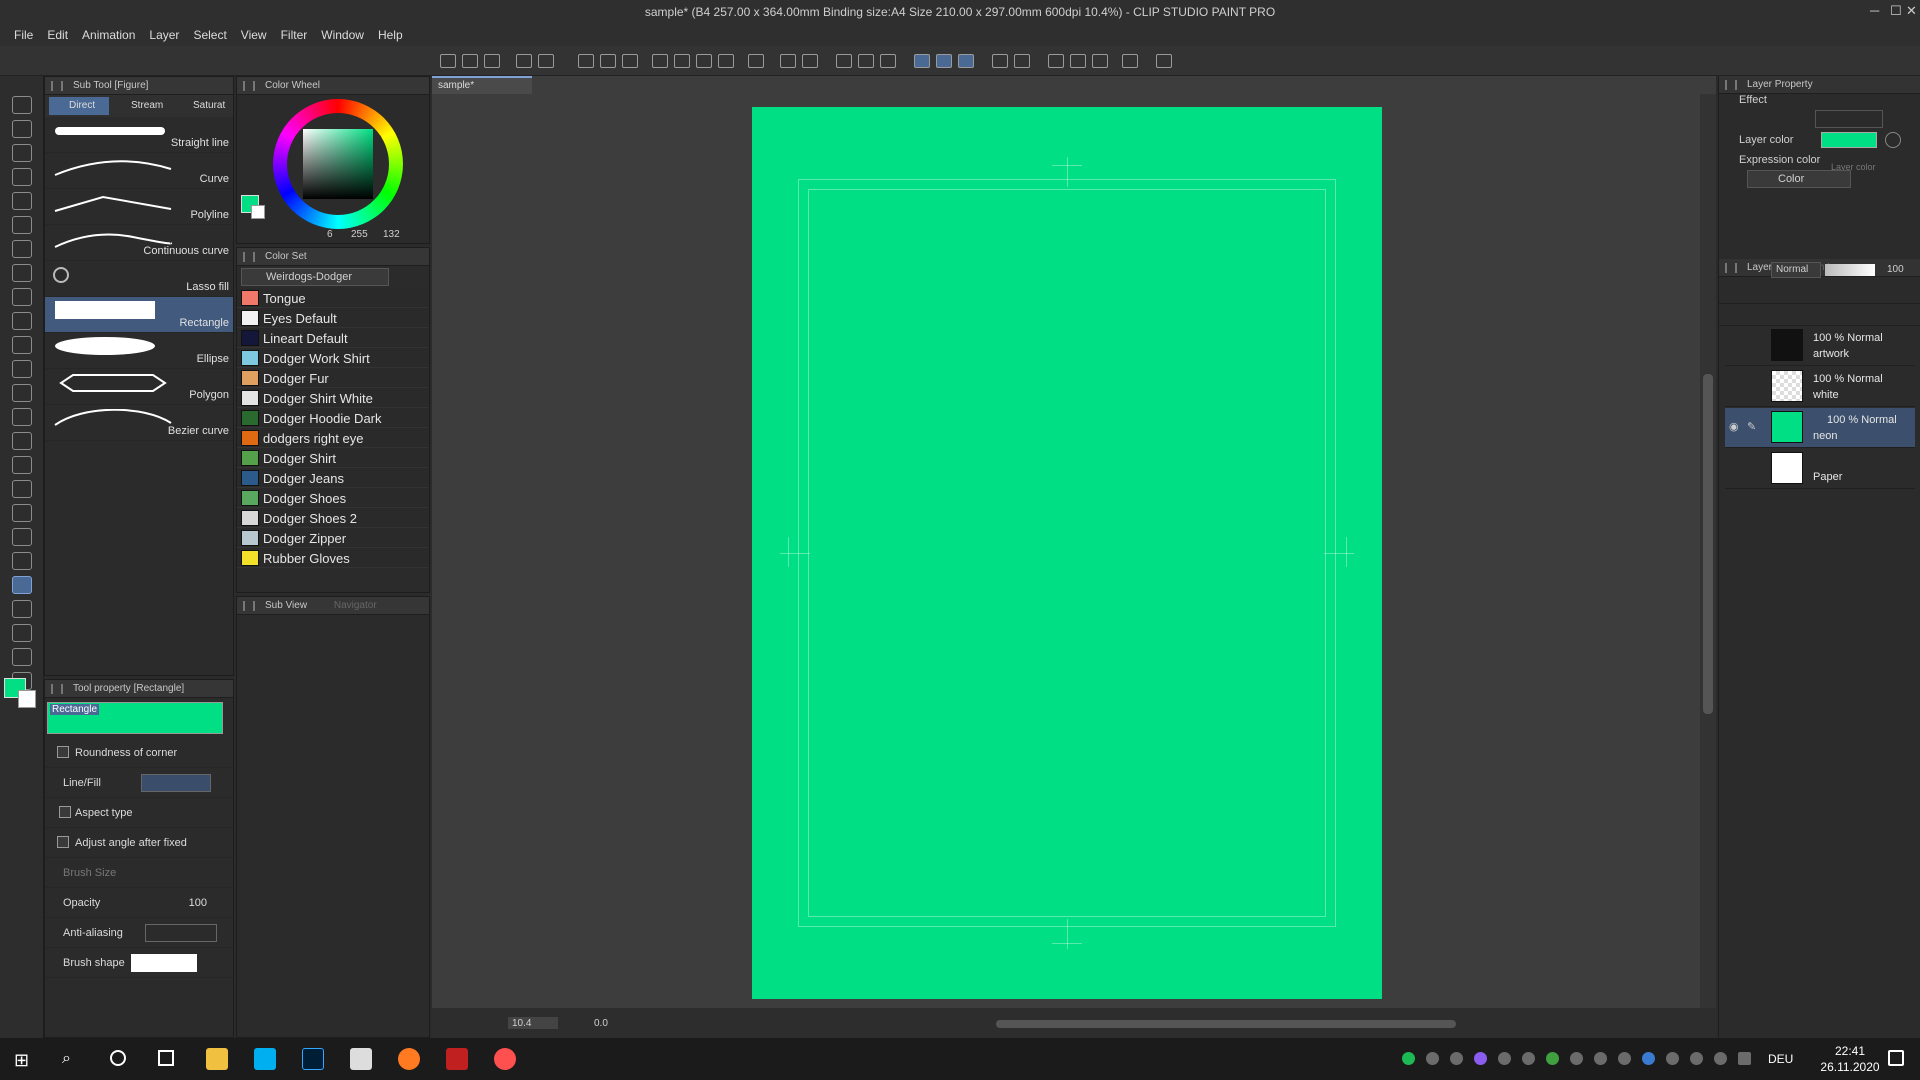 The height and width of the screenshot is (1080, 1920). I want to click on layer-tab: Layer, so click(1759, 267).